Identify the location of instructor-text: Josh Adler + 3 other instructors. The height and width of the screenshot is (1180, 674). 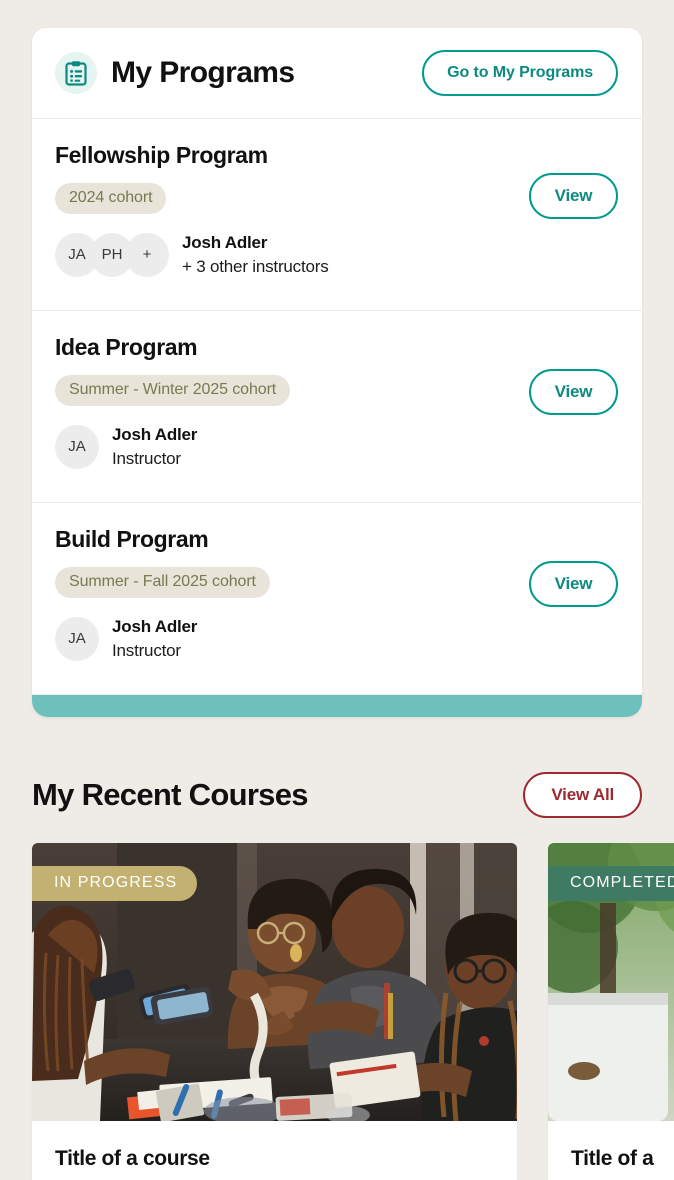
(255, 254).